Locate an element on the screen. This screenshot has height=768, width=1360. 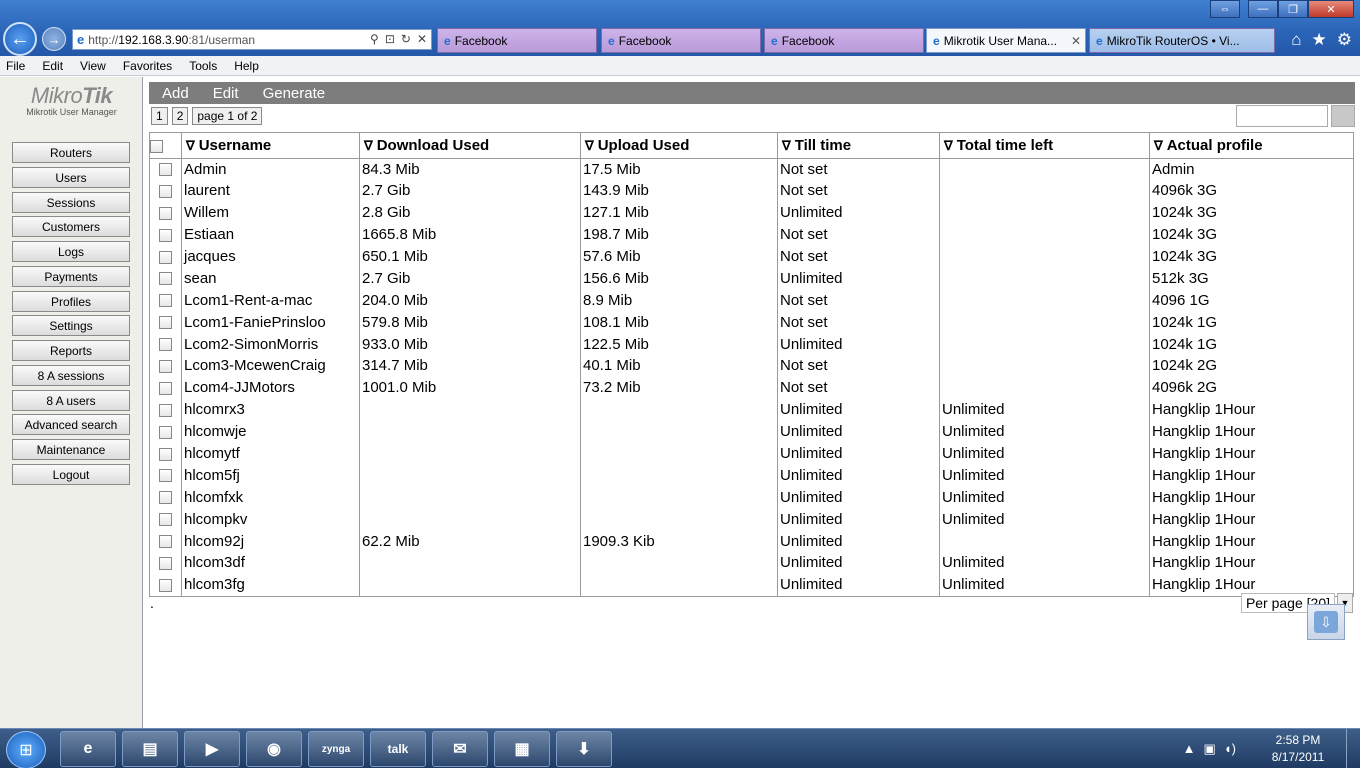
zynga-icon: zynga is located at coordinates (336, 749).